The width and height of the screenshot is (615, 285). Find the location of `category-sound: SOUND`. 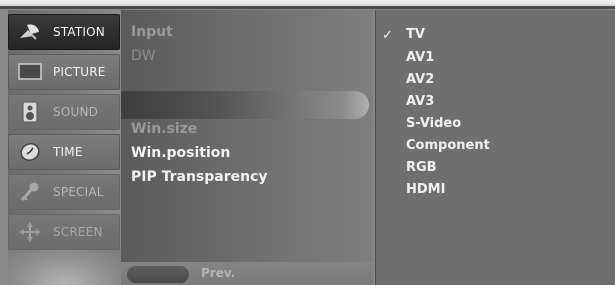

category-sound: SOUND is located at coordinates (64, 112).